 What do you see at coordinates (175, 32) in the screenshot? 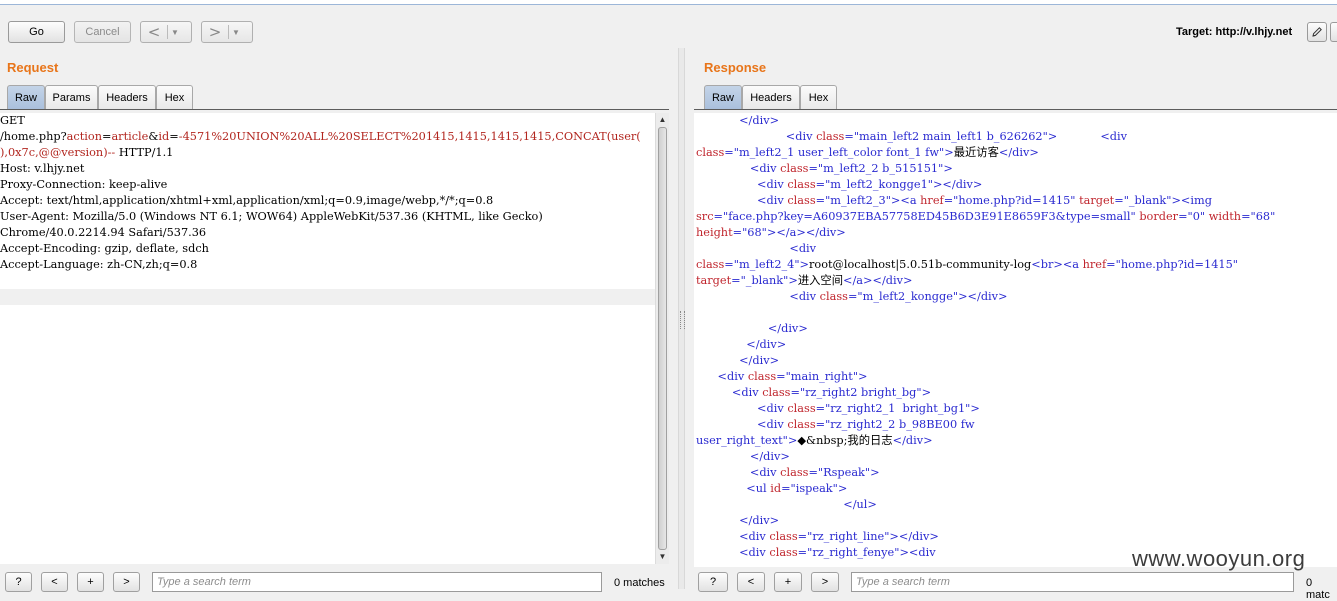
I see `back-history-dropdown-icon: ▼` at bounding box center [175, 32].